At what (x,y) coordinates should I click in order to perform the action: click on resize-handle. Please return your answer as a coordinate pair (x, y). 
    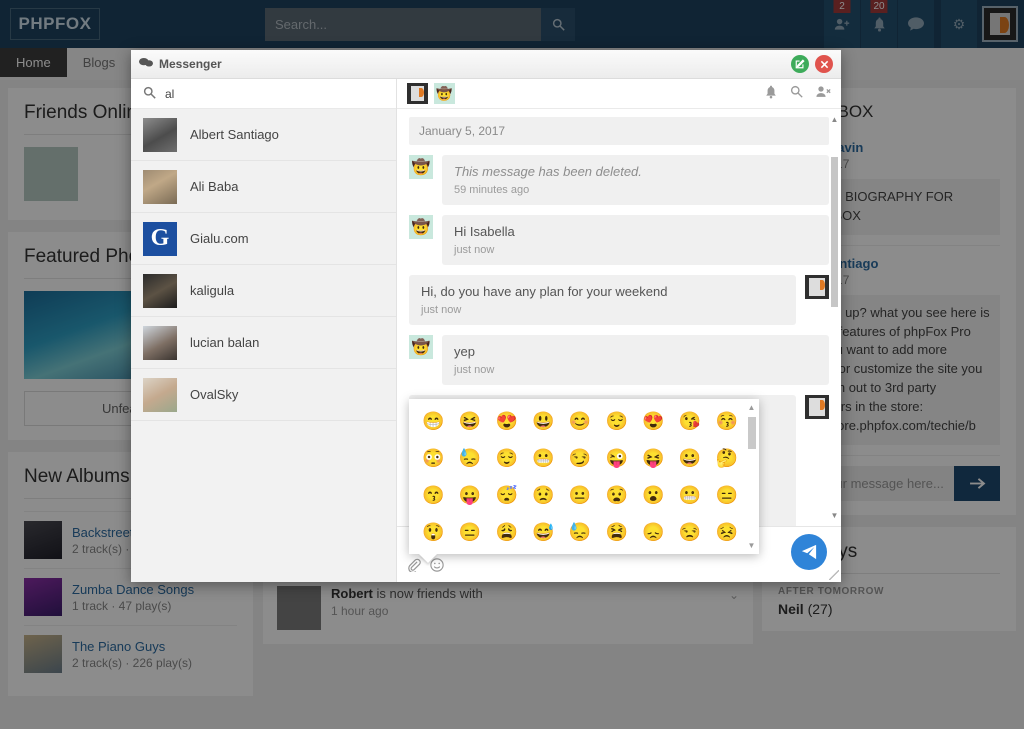
    Looking at the image, I should click on (834, 575).